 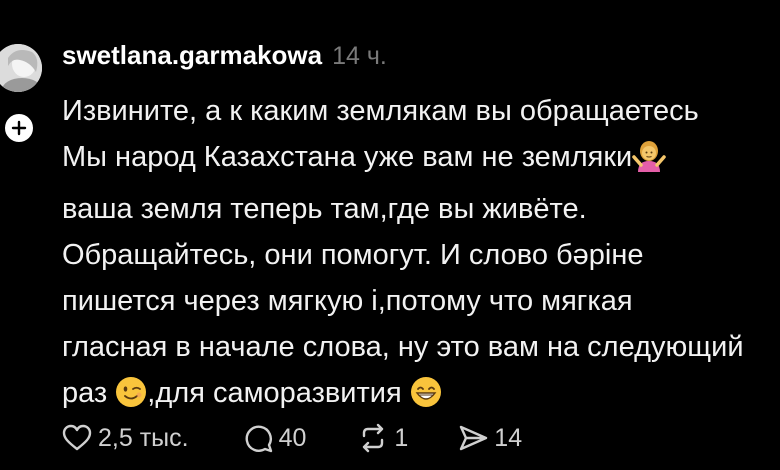 I want to click on like-count: 2,5 тыс., so click(x=143, y=437).